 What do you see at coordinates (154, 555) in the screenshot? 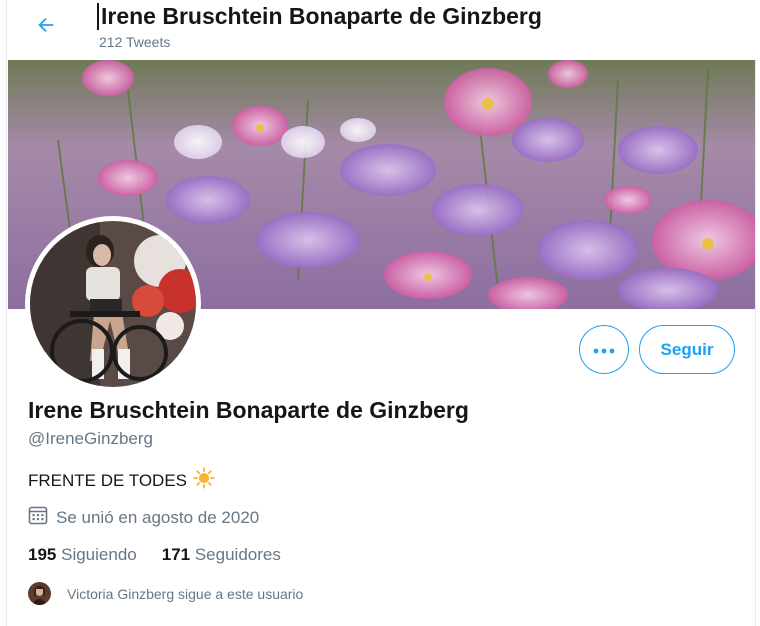
I see `profile-stats: 195 Siguiendo 171 Seguidores` at bounding box center [154, 555].